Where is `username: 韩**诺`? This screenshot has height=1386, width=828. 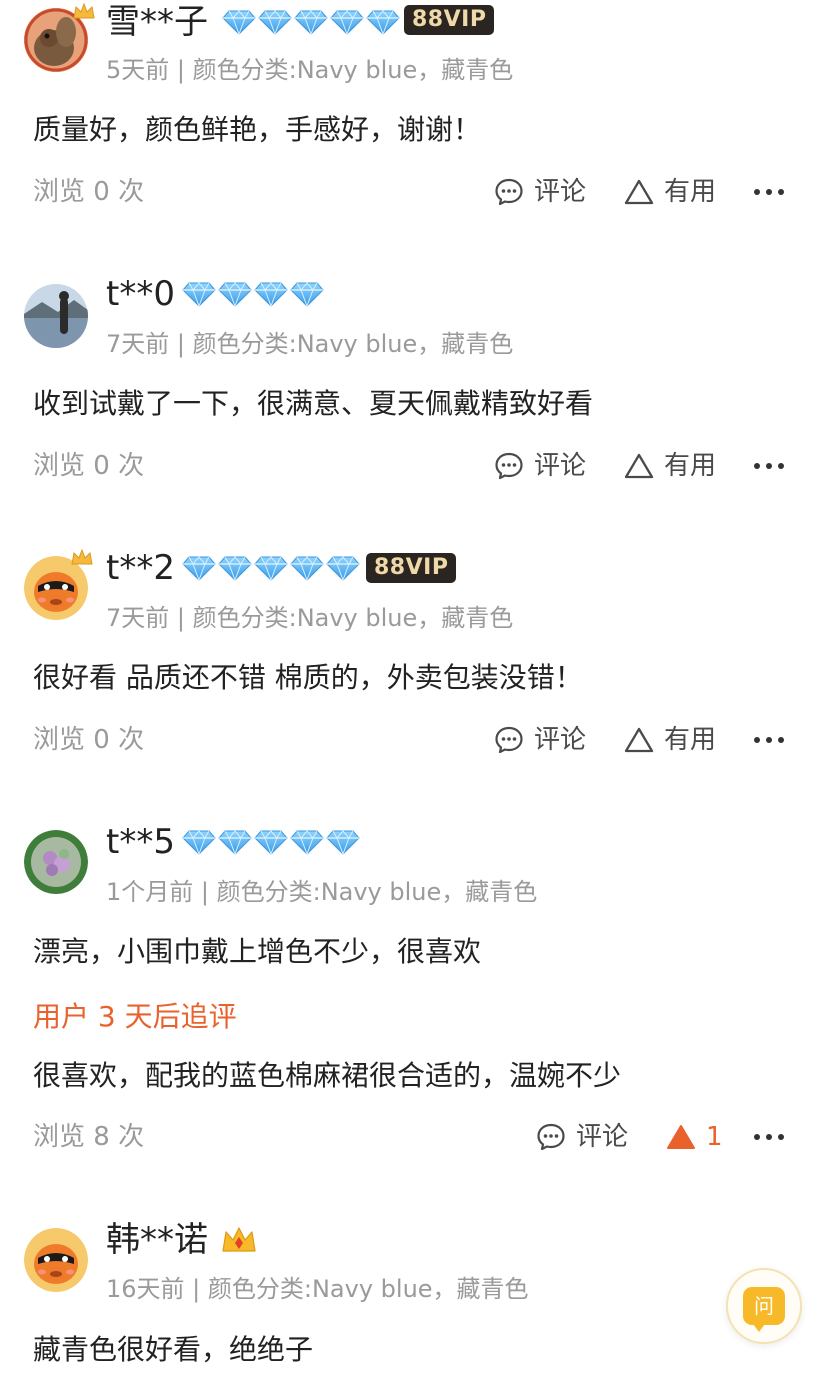 username: 韩**诺 is located at coordinates (157, 1240).